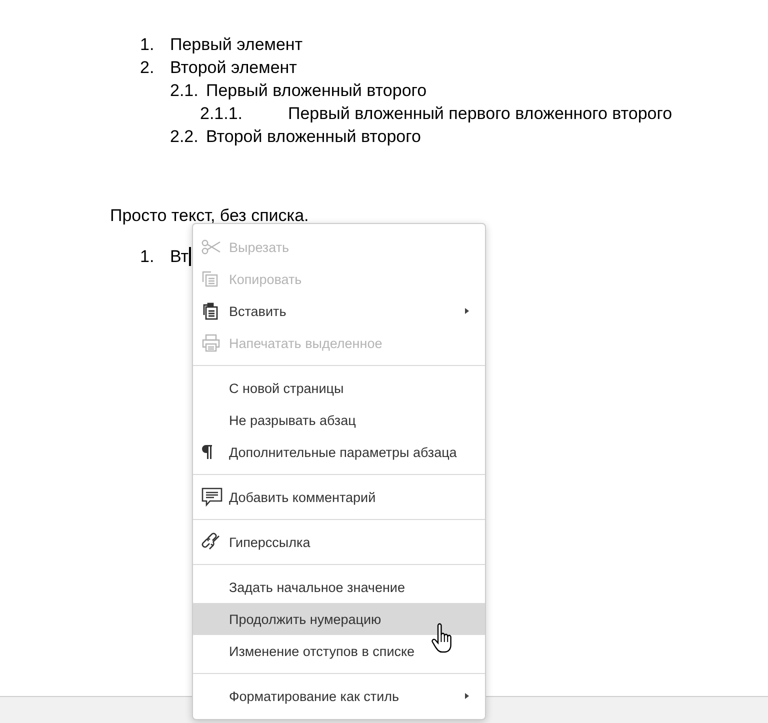  I want to click on text-cursor, so click(189, 256).